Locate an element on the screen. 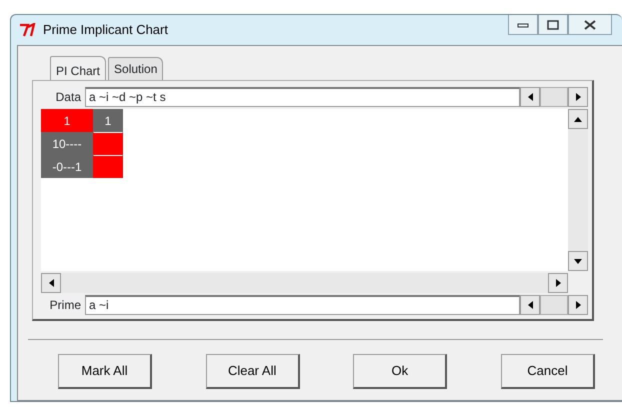 This screenshot has height=407, width=622. dialog-button: Mark All is located at coordinates (105, 371).